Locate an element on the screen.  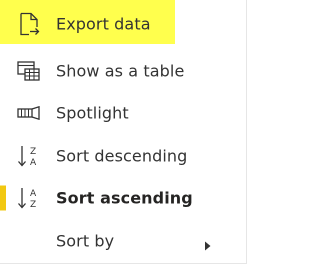
sort-letter-top: A is located at coordinates (33, 194).